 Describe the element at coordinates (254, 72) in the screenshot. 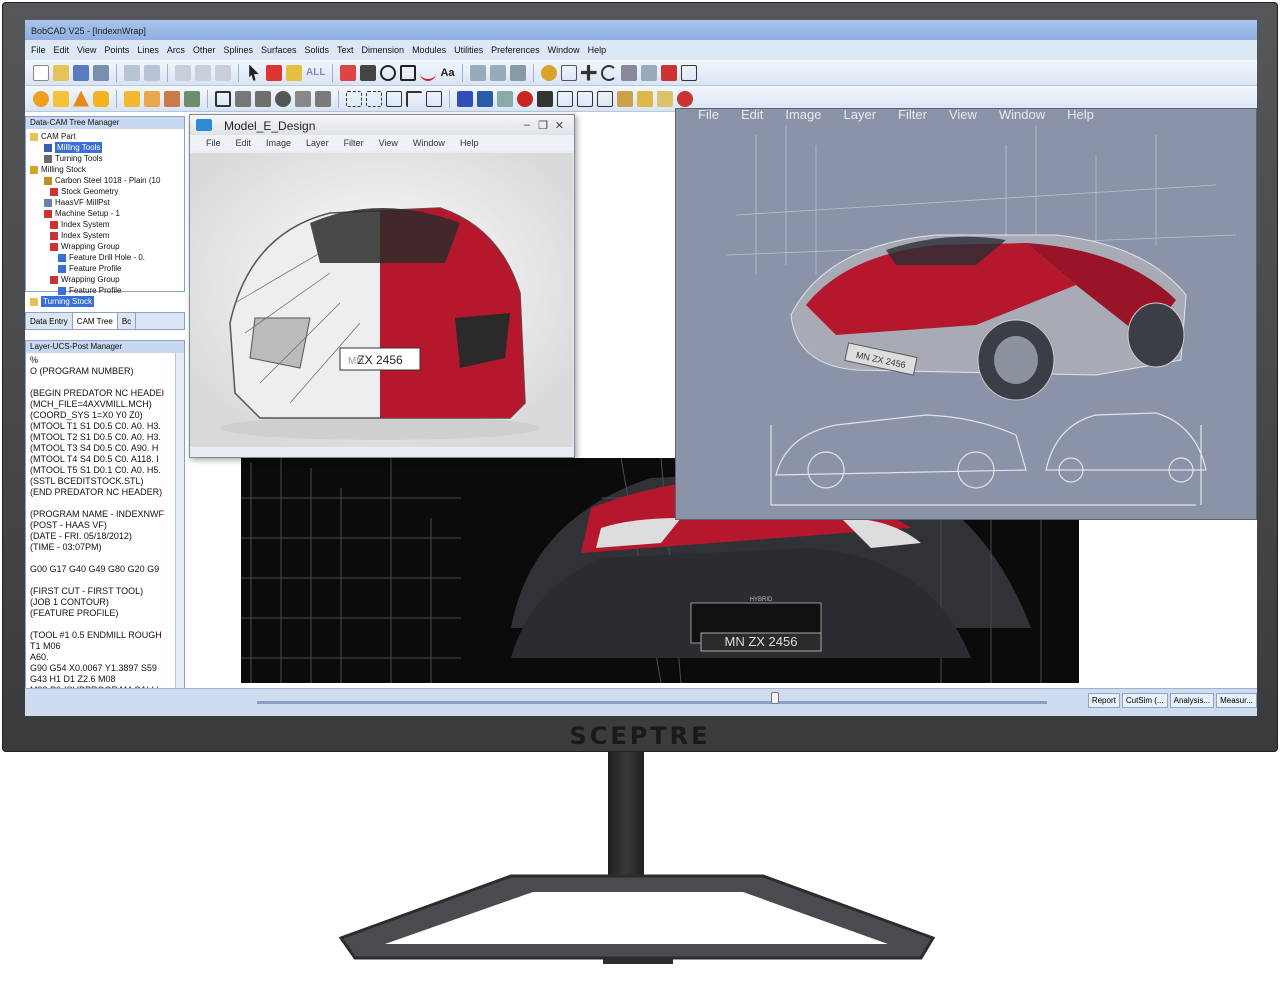

I see `pointer-icon` at that location.